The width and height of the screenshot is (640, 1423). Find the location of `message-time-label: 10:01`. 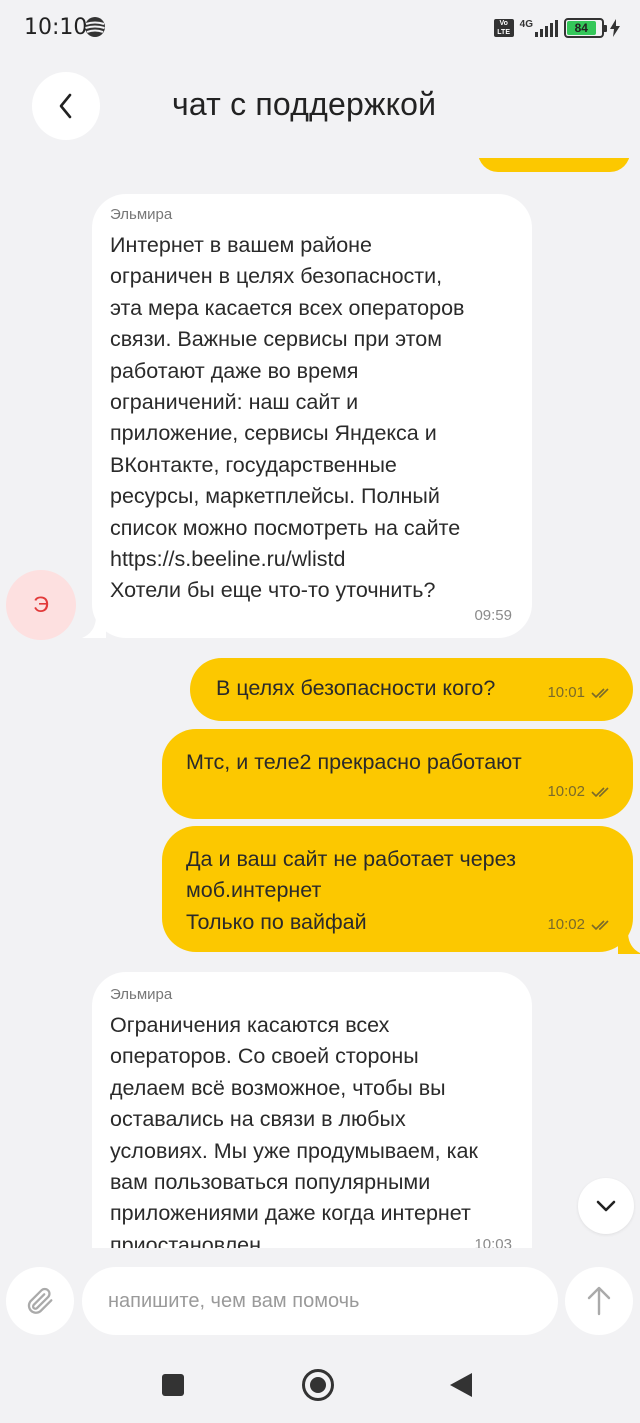

message-time-label: 10:01 is located at coordinates (566, 692).